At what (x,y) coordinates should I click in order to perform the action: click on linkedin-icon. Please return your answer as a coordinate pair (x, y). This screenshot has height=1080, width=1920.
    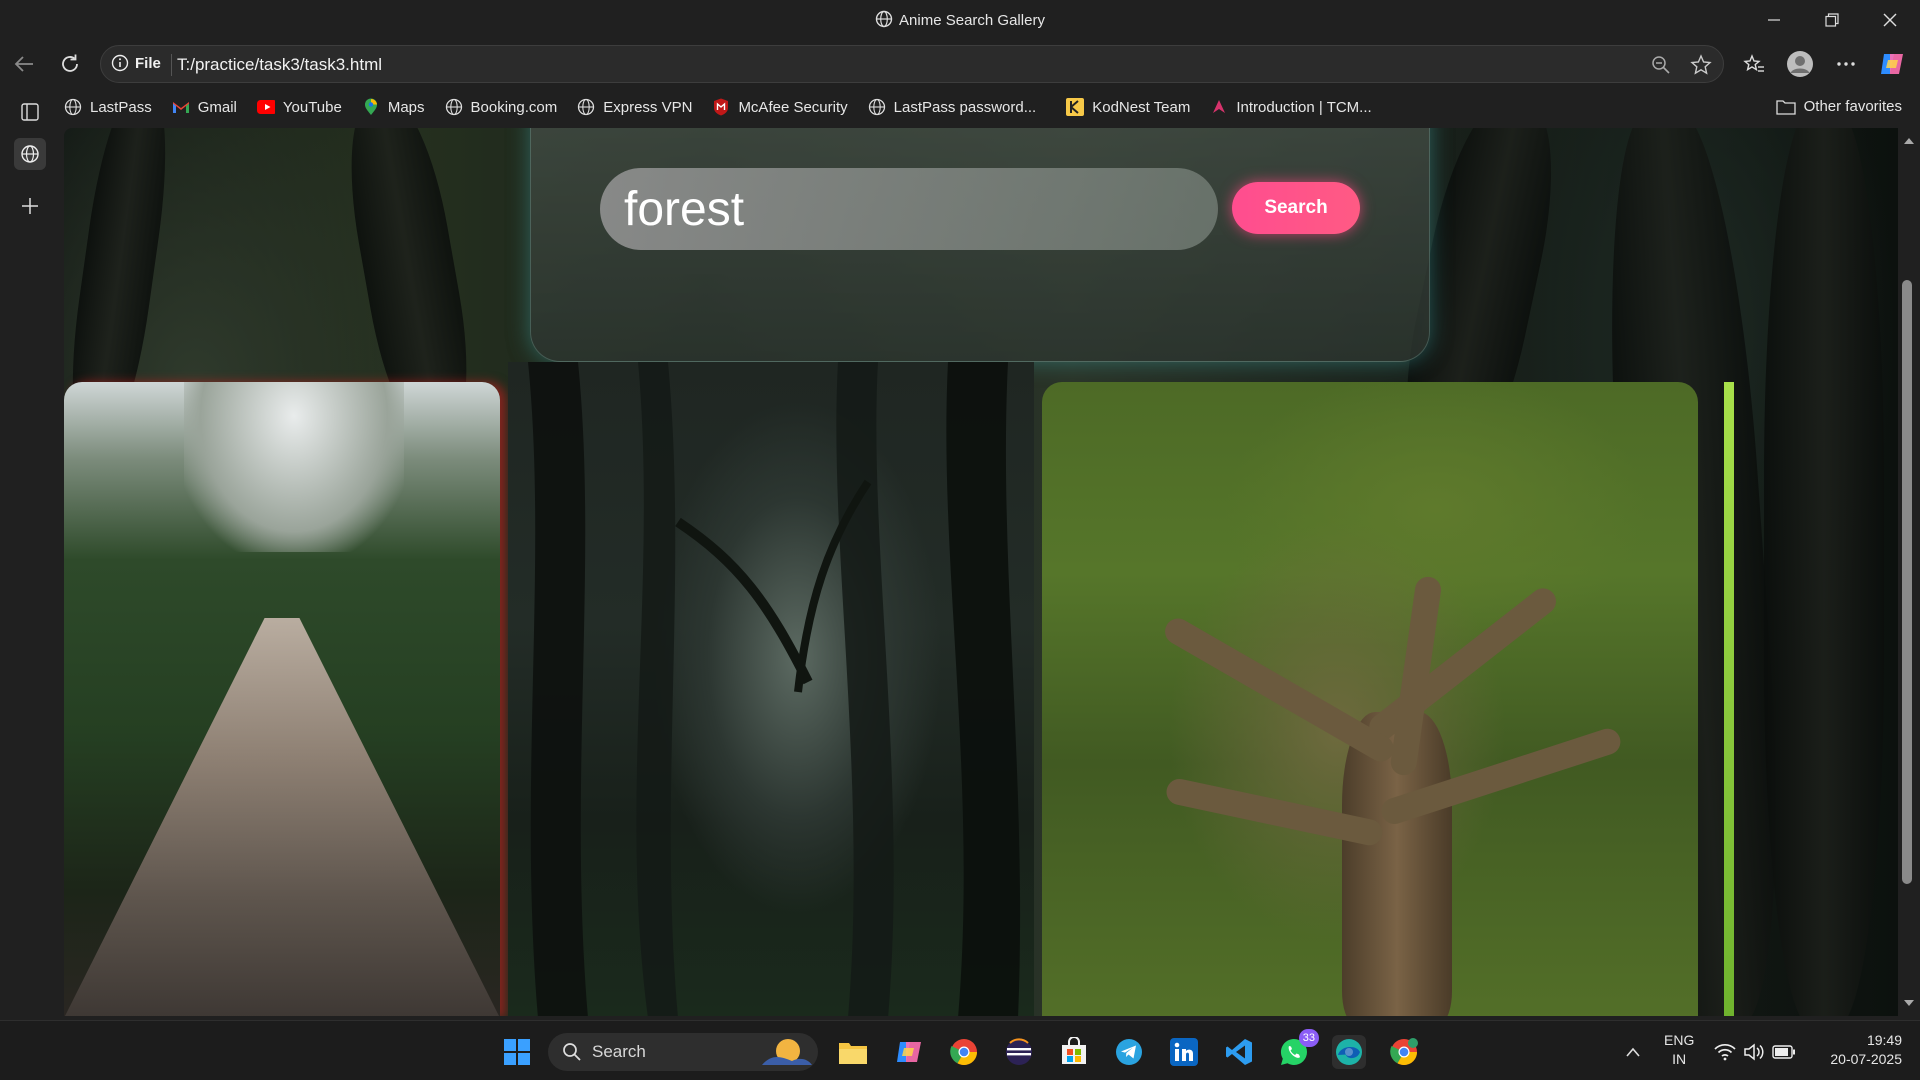
    Looking at the image, I should click on (1184, 1052).